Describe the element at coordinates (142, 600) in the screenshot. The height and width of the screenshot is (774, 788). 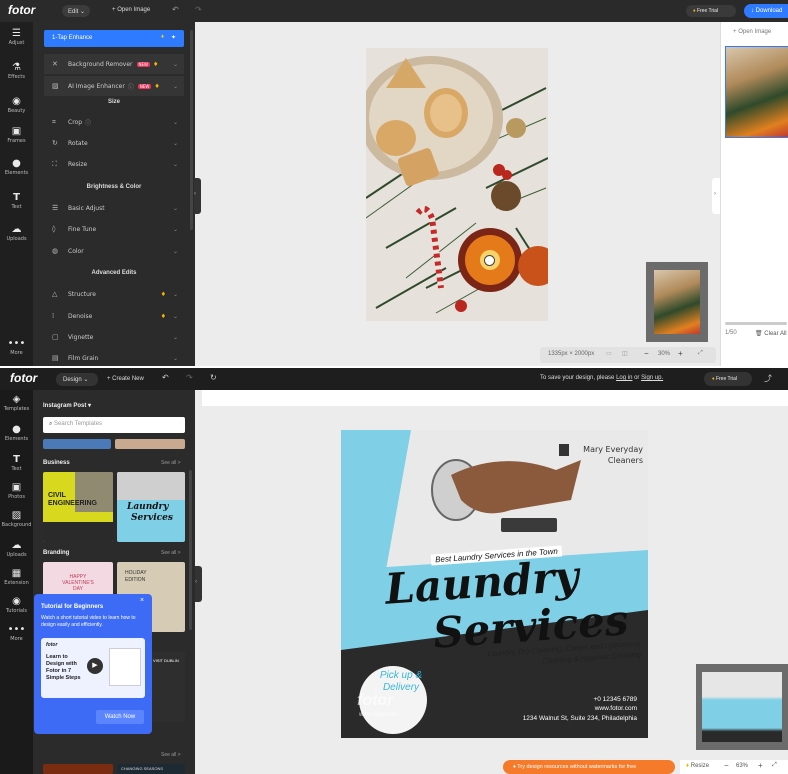
I see `close-icon: ×` at that location.